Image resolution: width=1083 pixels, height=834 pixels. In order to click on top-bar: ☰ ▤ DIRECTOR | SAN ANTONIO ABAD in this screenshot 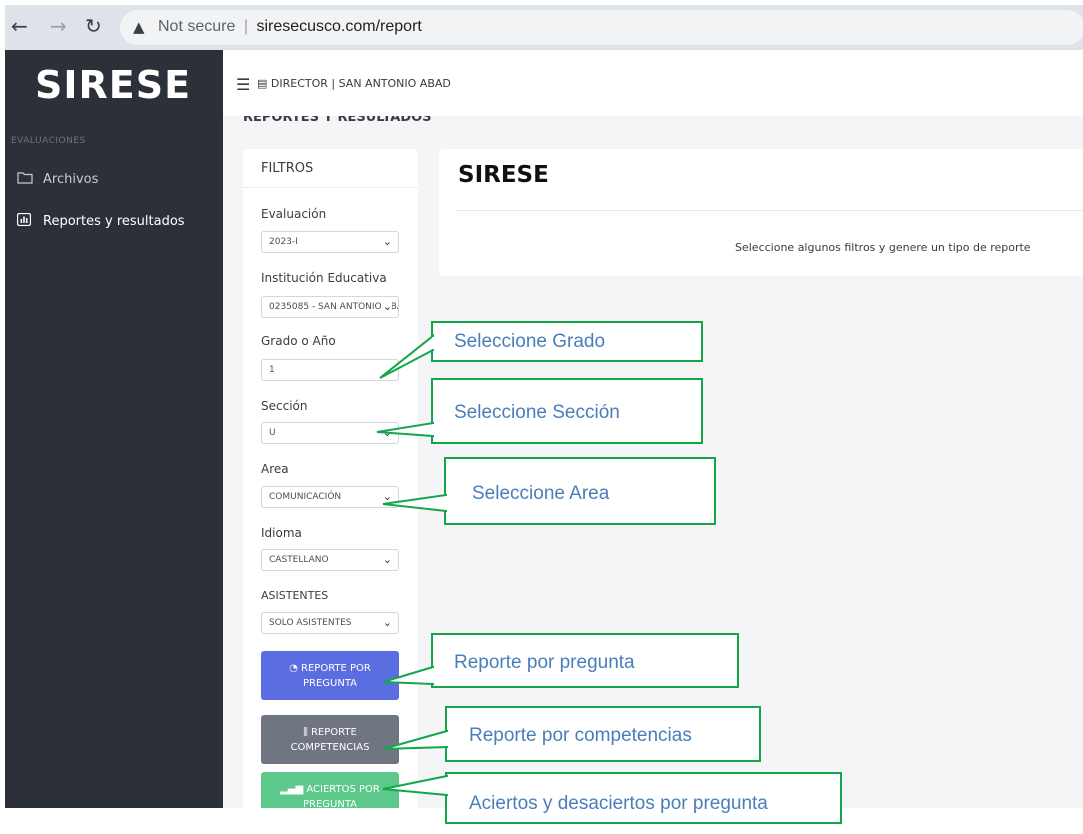, I will do `click(653, 83)`.